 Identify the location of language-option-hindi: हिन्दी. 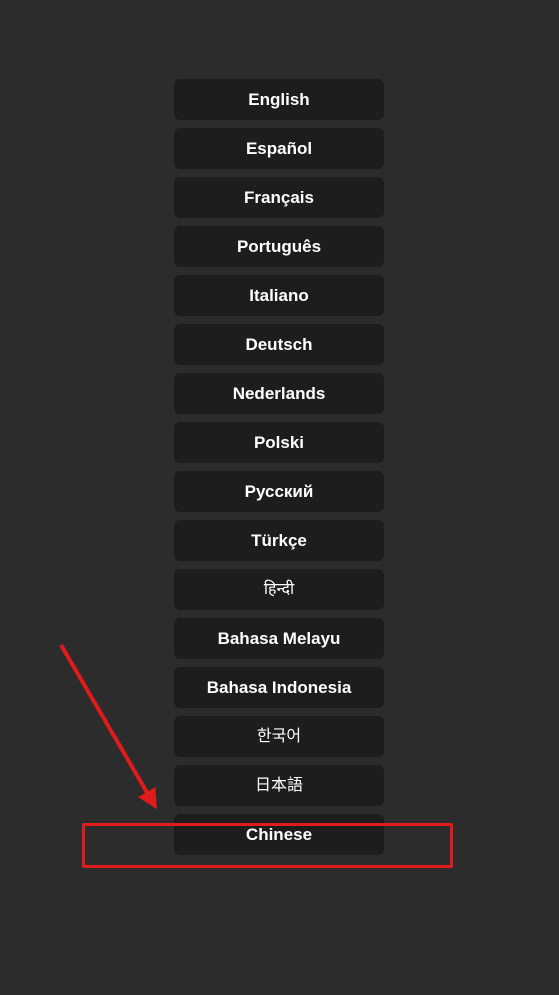
(279, 589).